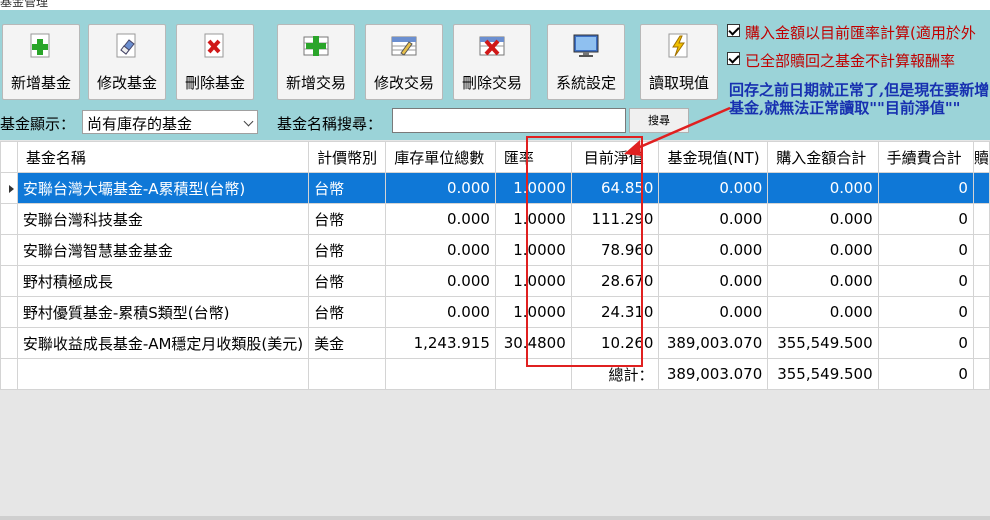  What do you see at coordinates (495, 5) in the screenshot?
I see `window-title-bar: 基金管理` at bounding box center [495, 5].